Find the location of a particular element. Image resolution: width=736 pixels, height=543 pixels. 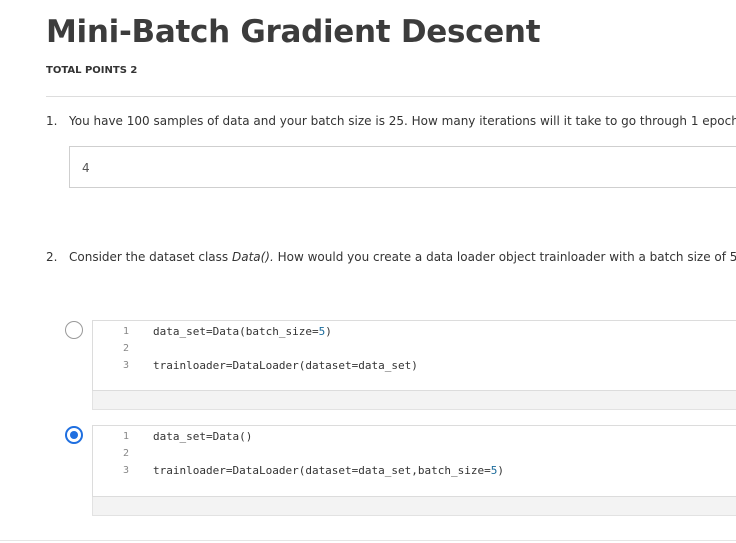

option-a-radio is located at coordinates (74, 330).